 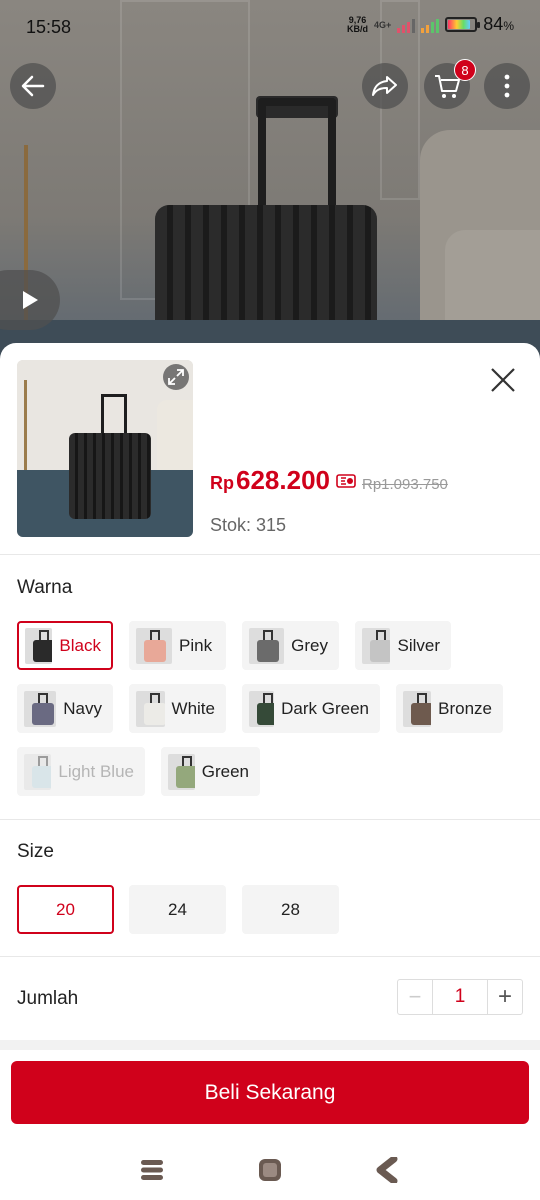 What do you see at coordinates (270, 1092) in the screenshot?
I see `buy-now-button: Beli Sekarang` at bounding box center [270, 1092].